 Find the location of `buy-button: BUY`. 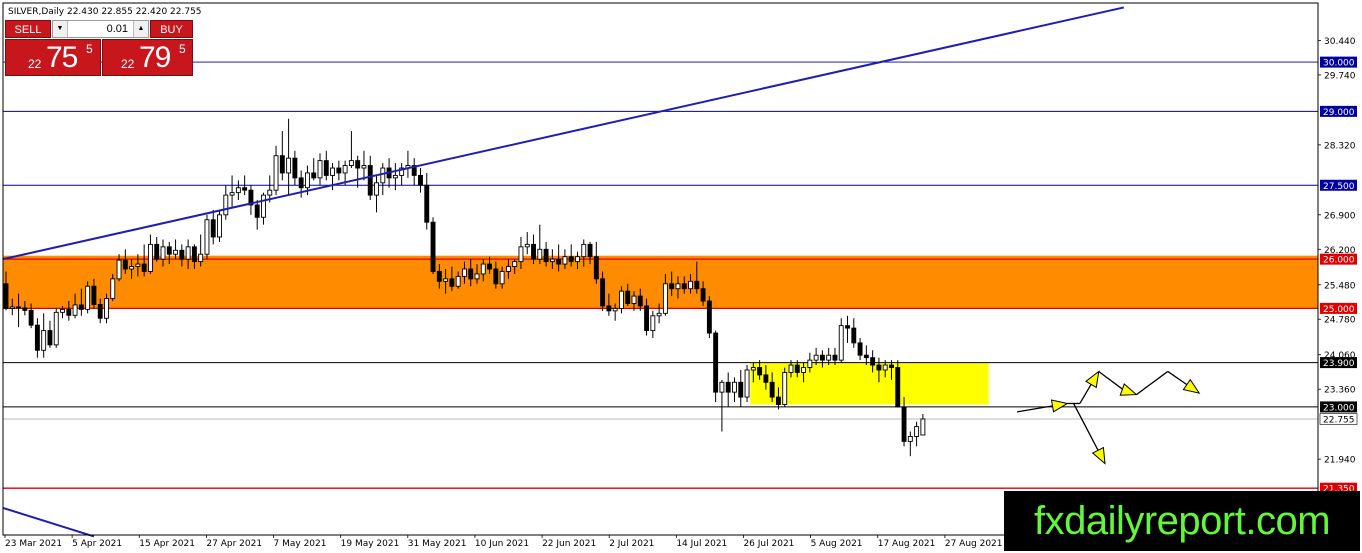

buy-button: BUY is located at coordinates (171, 29).